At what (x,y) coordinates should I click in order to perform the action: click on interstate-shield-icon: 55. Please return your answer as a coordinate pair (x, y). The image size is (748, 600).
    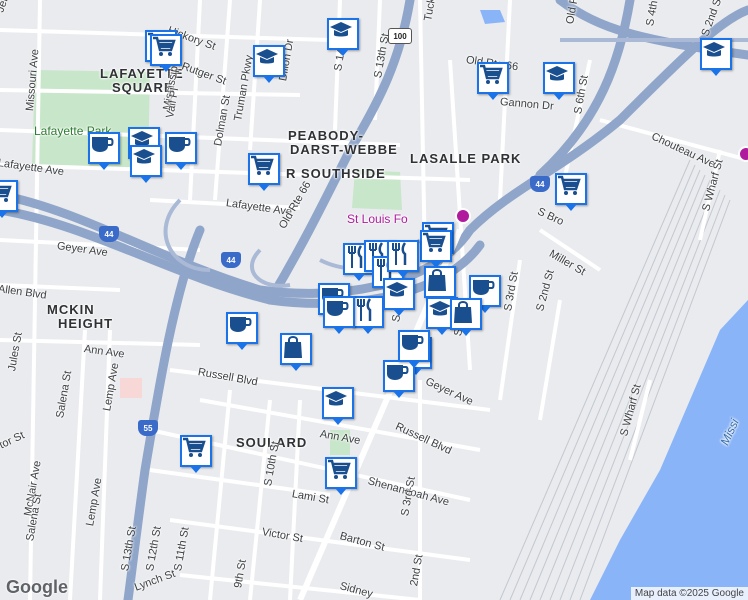
    Looking at the image, I should click on (148, 428).